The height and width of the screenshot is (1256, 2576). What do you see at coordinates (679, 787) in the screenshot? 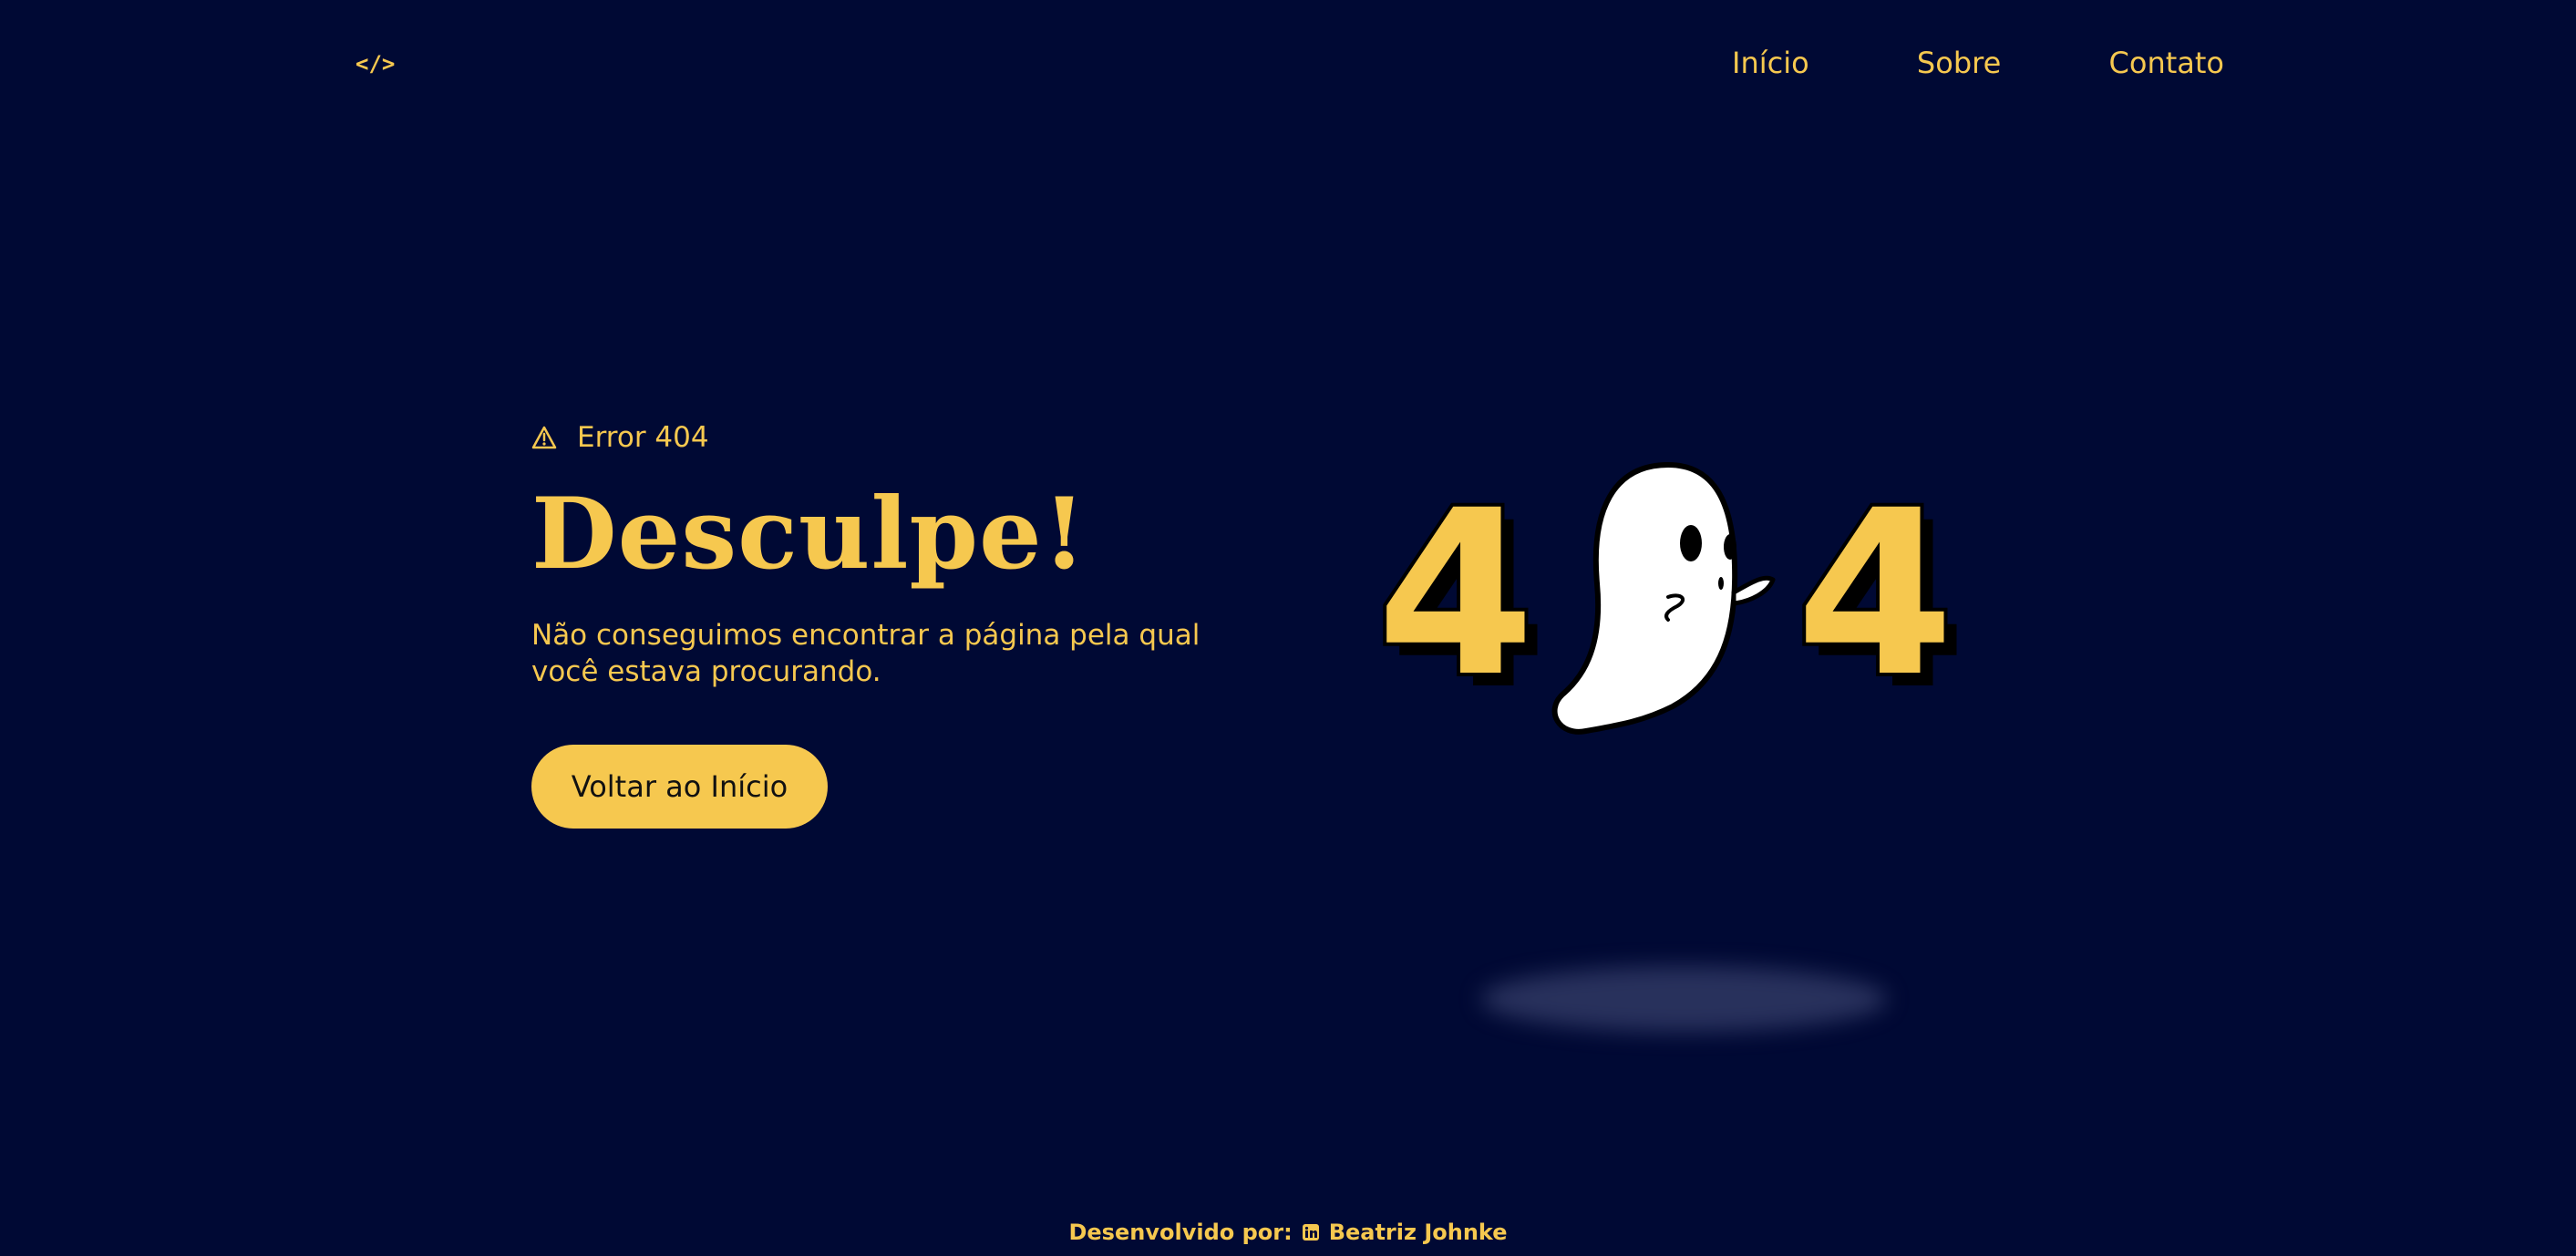
I see `back-home-button: Voltar ao Início` at bounding box center [679, 787].